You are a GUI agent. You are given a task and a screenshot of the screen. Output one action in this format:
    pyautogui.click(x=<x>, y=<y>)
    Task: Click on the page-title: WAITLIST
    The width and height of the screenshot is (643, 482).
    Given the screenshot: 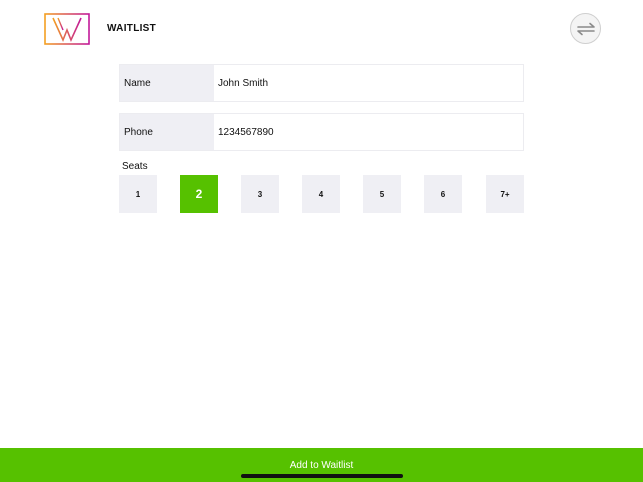 What is the action you would take?
    pyautogui.click(x=132, y=28)
    